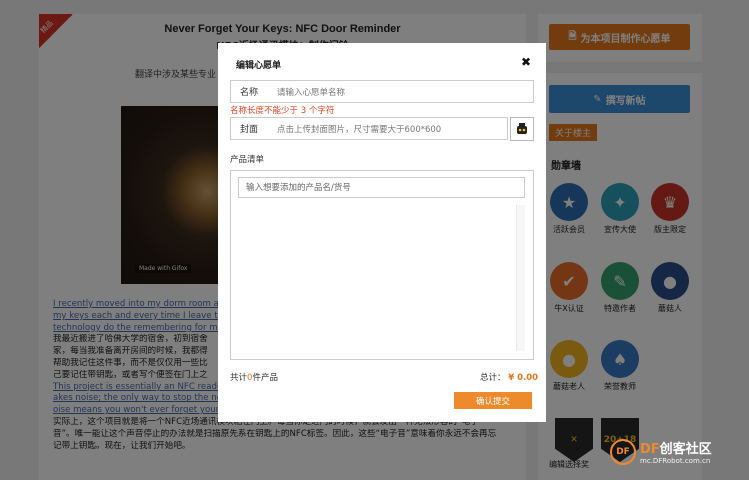 The height and width of the screenshot is (480, 749). Describe the element at coordinates (259, 66) in the screenshot. I see `modal-title: 编辑心愿单` at that location.